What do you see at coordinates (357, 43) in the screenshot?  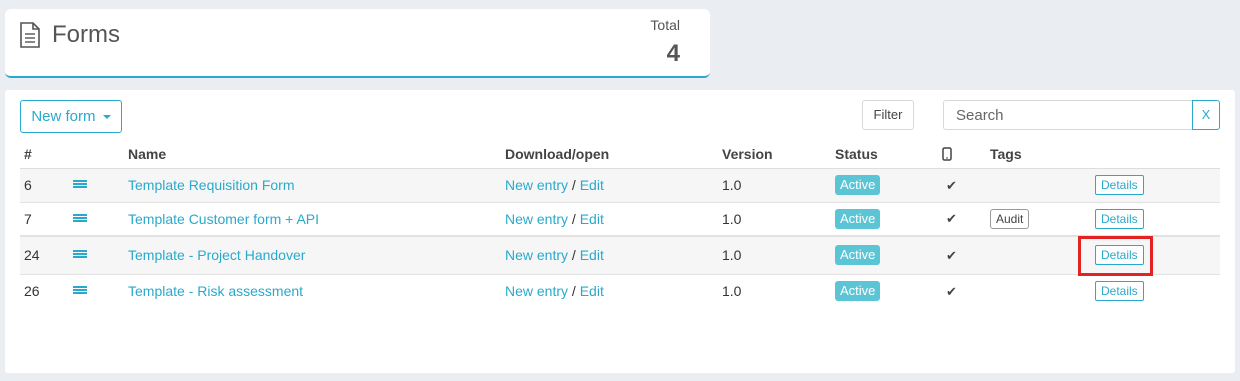 I see `forms-header-card: Forms Total 4` at bounding box center [357, 43].